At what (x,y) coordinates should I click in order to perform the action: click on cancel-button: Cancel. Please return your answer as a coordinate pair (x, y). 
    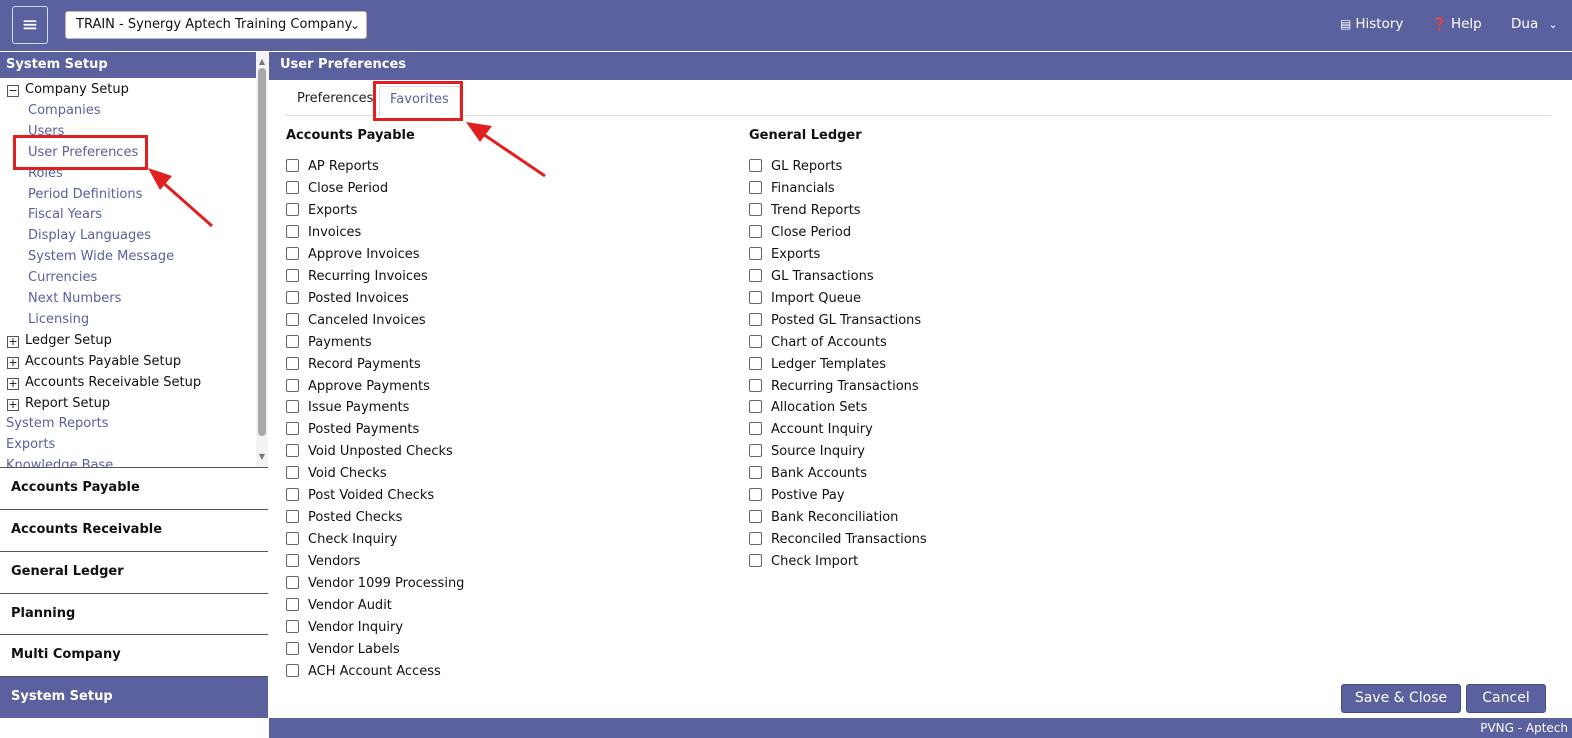
    Looking at the image, I should click on (1506, 698).